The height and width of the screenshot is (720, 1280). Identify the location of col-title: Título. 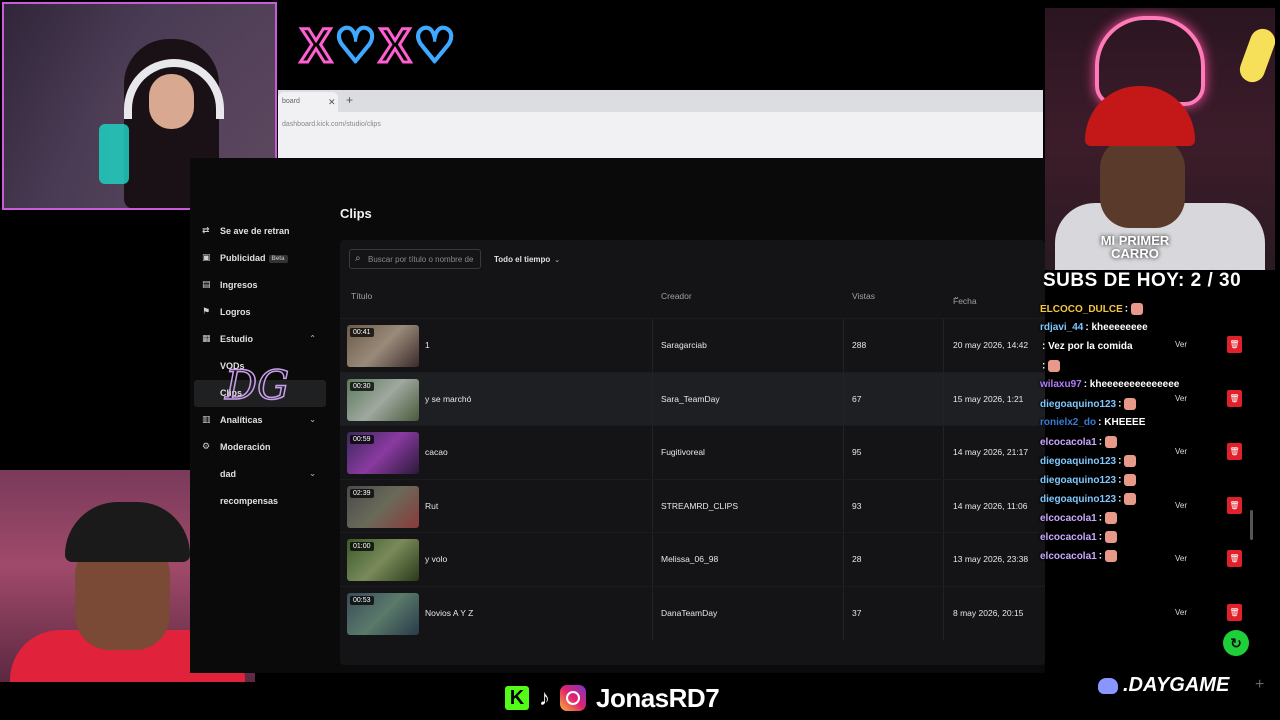
(361, 296).